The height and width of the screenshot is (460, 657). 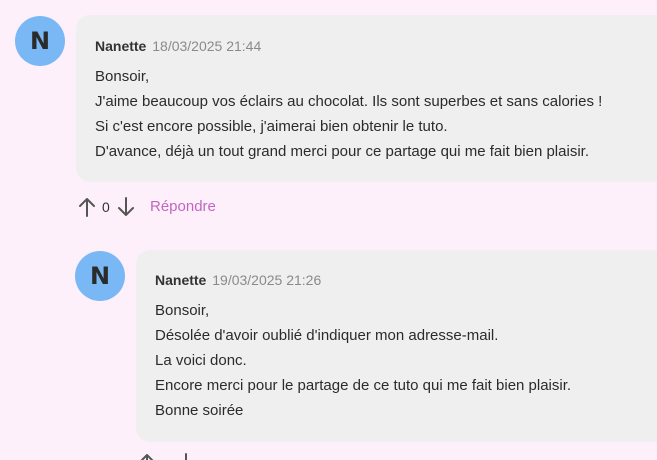 I want to click on comment-meta: Nanette 19/03/2025 21:26, so click(x=238, y=280).